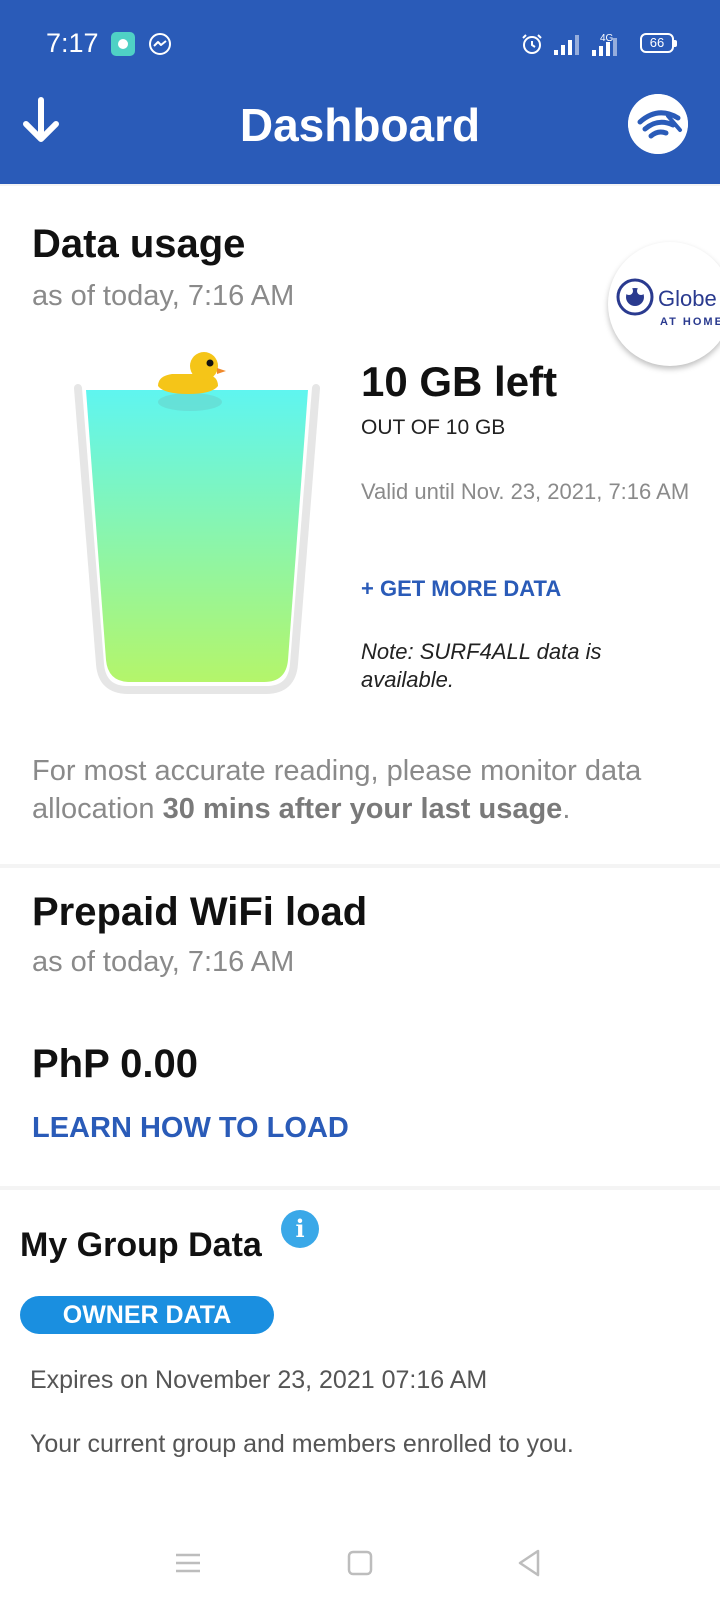  I want to click on system-nav-bar, so click(360, 1565).